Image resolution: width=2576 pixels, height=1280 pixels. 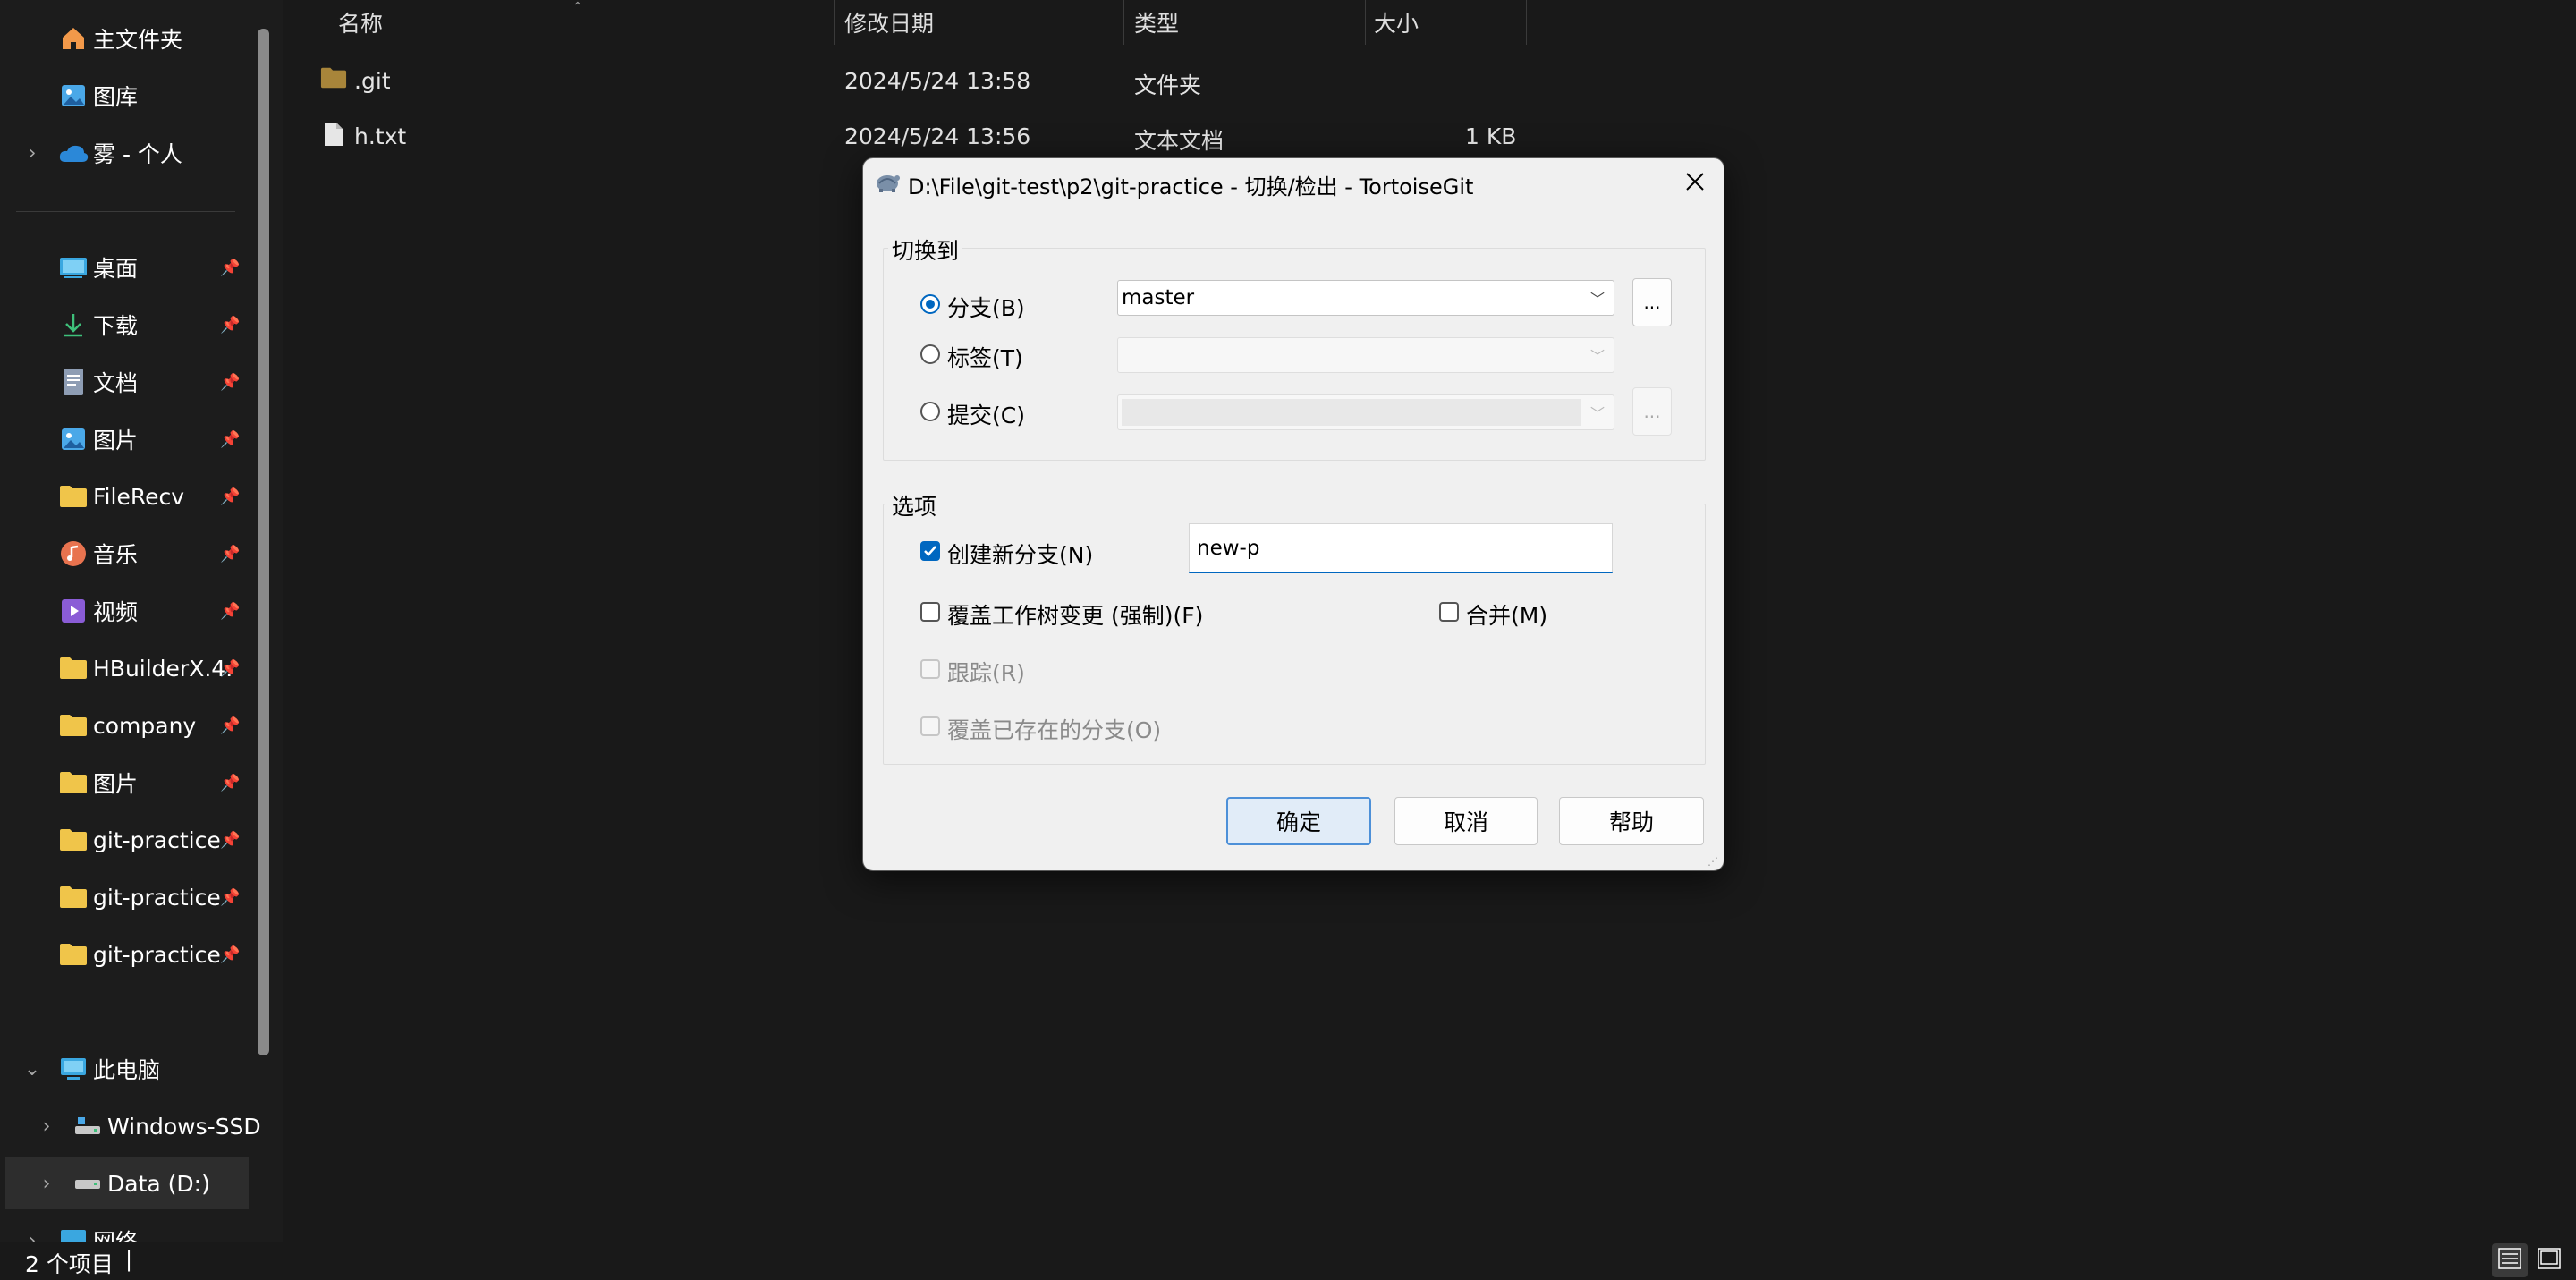 I want to click on chevron-down-icon: ⌄, so click(x=32, y=1069).